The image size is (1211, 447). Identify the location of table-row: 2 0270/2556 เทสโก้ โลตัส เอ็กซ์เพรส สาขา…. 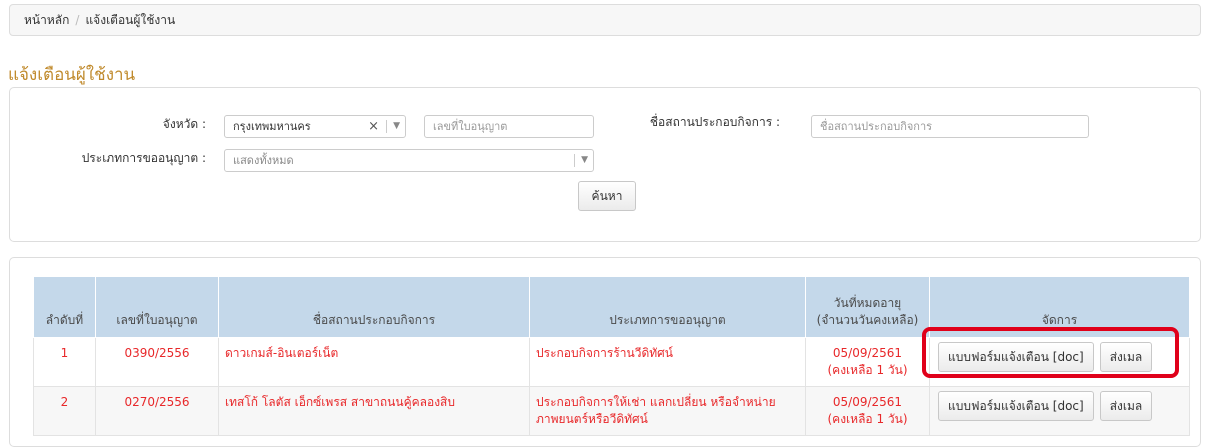
(611, 411).